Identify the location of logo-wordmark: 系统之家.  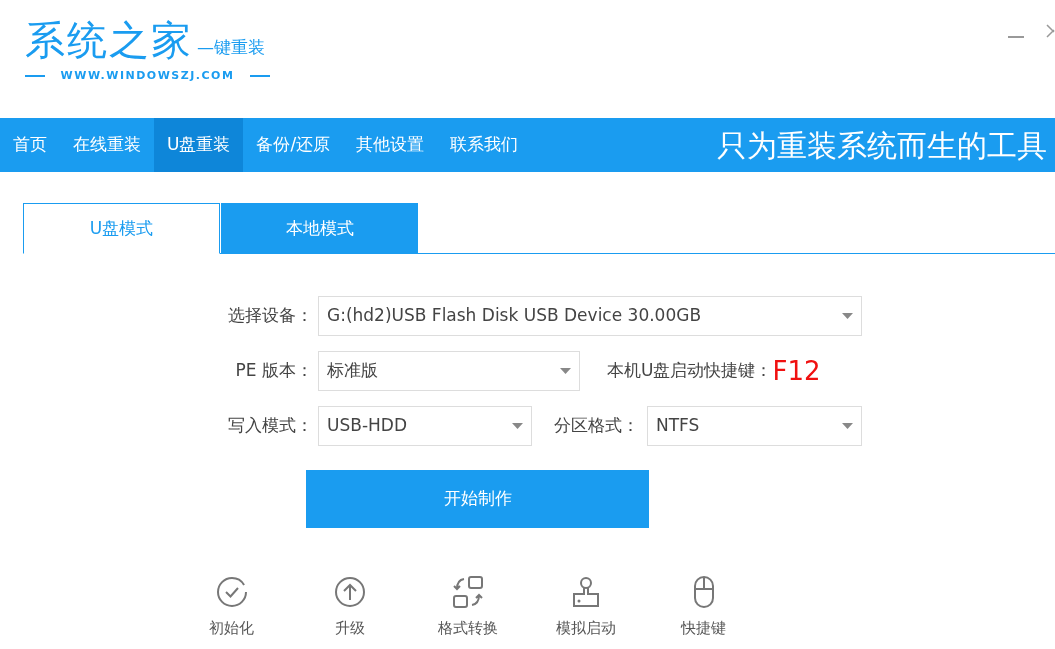
(109, 40).